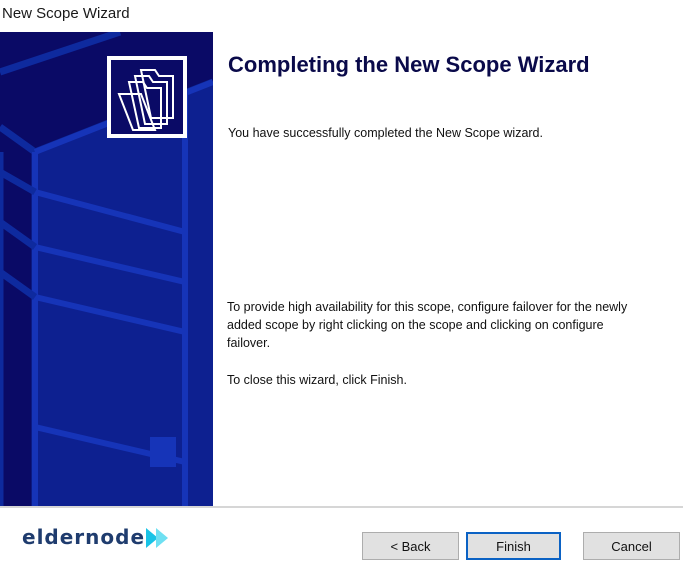  I want to click on back-button: < Back, so click(410, 546).